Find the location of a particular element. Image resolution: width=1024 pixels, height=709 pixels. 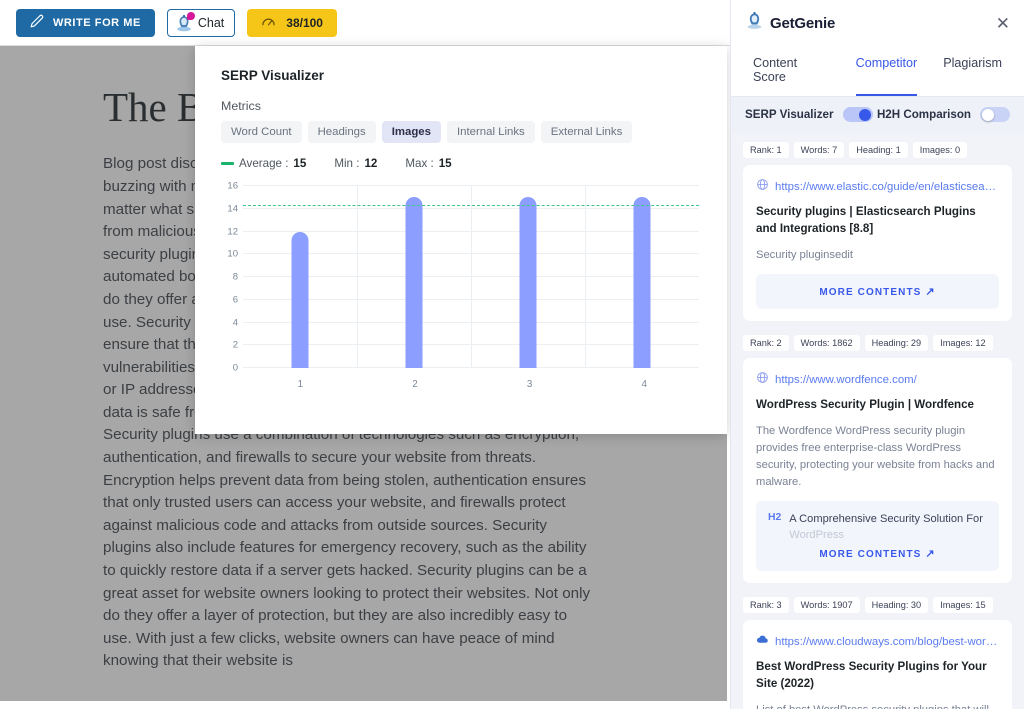

brand: GetGenie is located at coordinates (790, 23).